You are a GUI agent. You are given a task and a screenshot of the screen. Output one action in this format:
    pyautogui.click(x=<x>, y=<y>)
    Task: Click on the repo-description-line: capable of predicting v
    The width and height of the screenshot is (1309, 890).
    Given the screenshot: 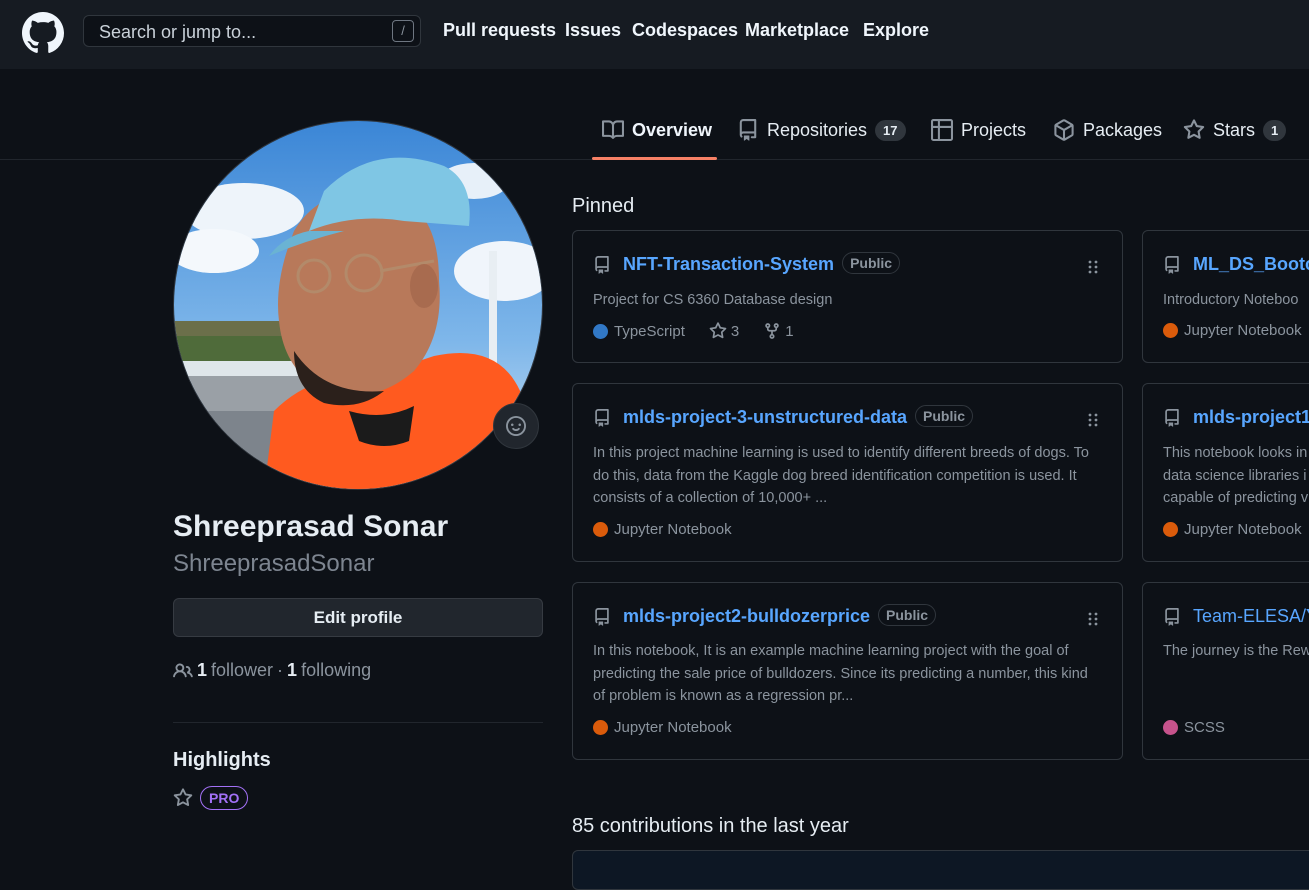 What is the action you would take?
    pyautogui.click(x=1236, y=498)
    